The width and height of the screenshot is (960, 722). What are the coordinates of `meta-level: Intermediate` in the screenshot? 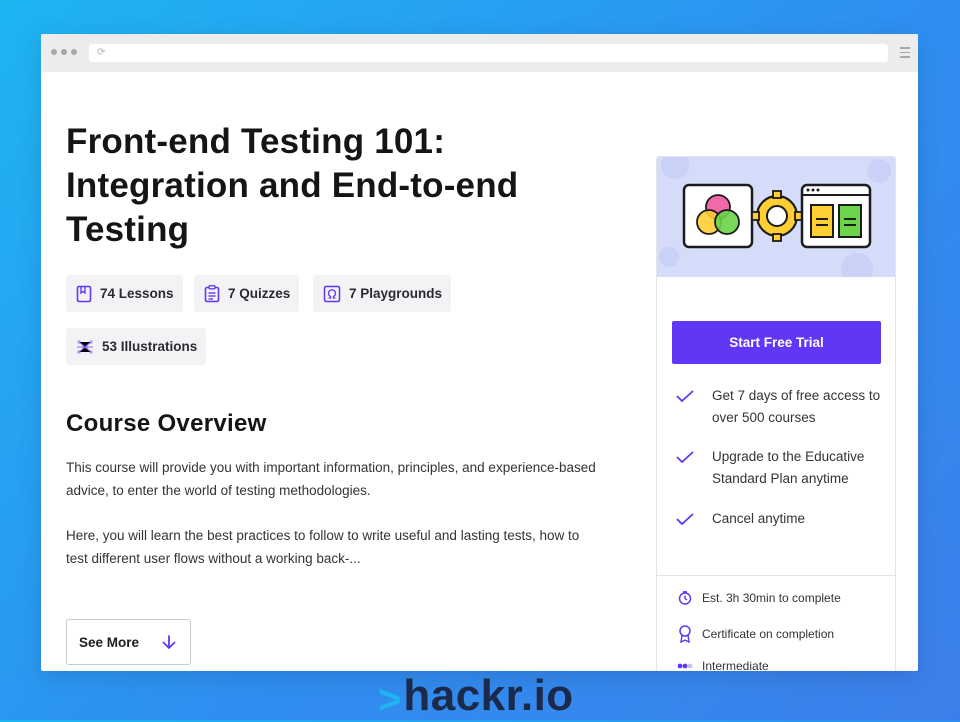 It's located at (723, 665).